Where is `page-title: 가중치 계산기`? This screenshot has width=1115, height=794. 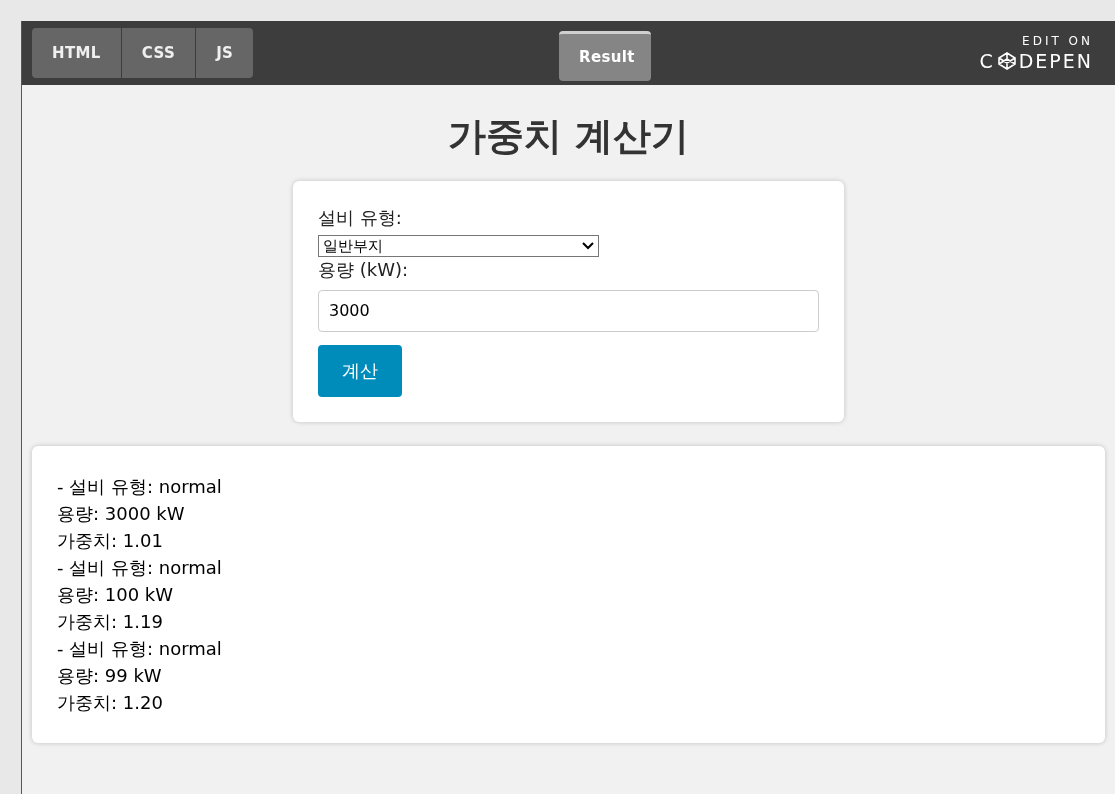 page-title: 가중치 계산기 is located at coordinates (568, 136).